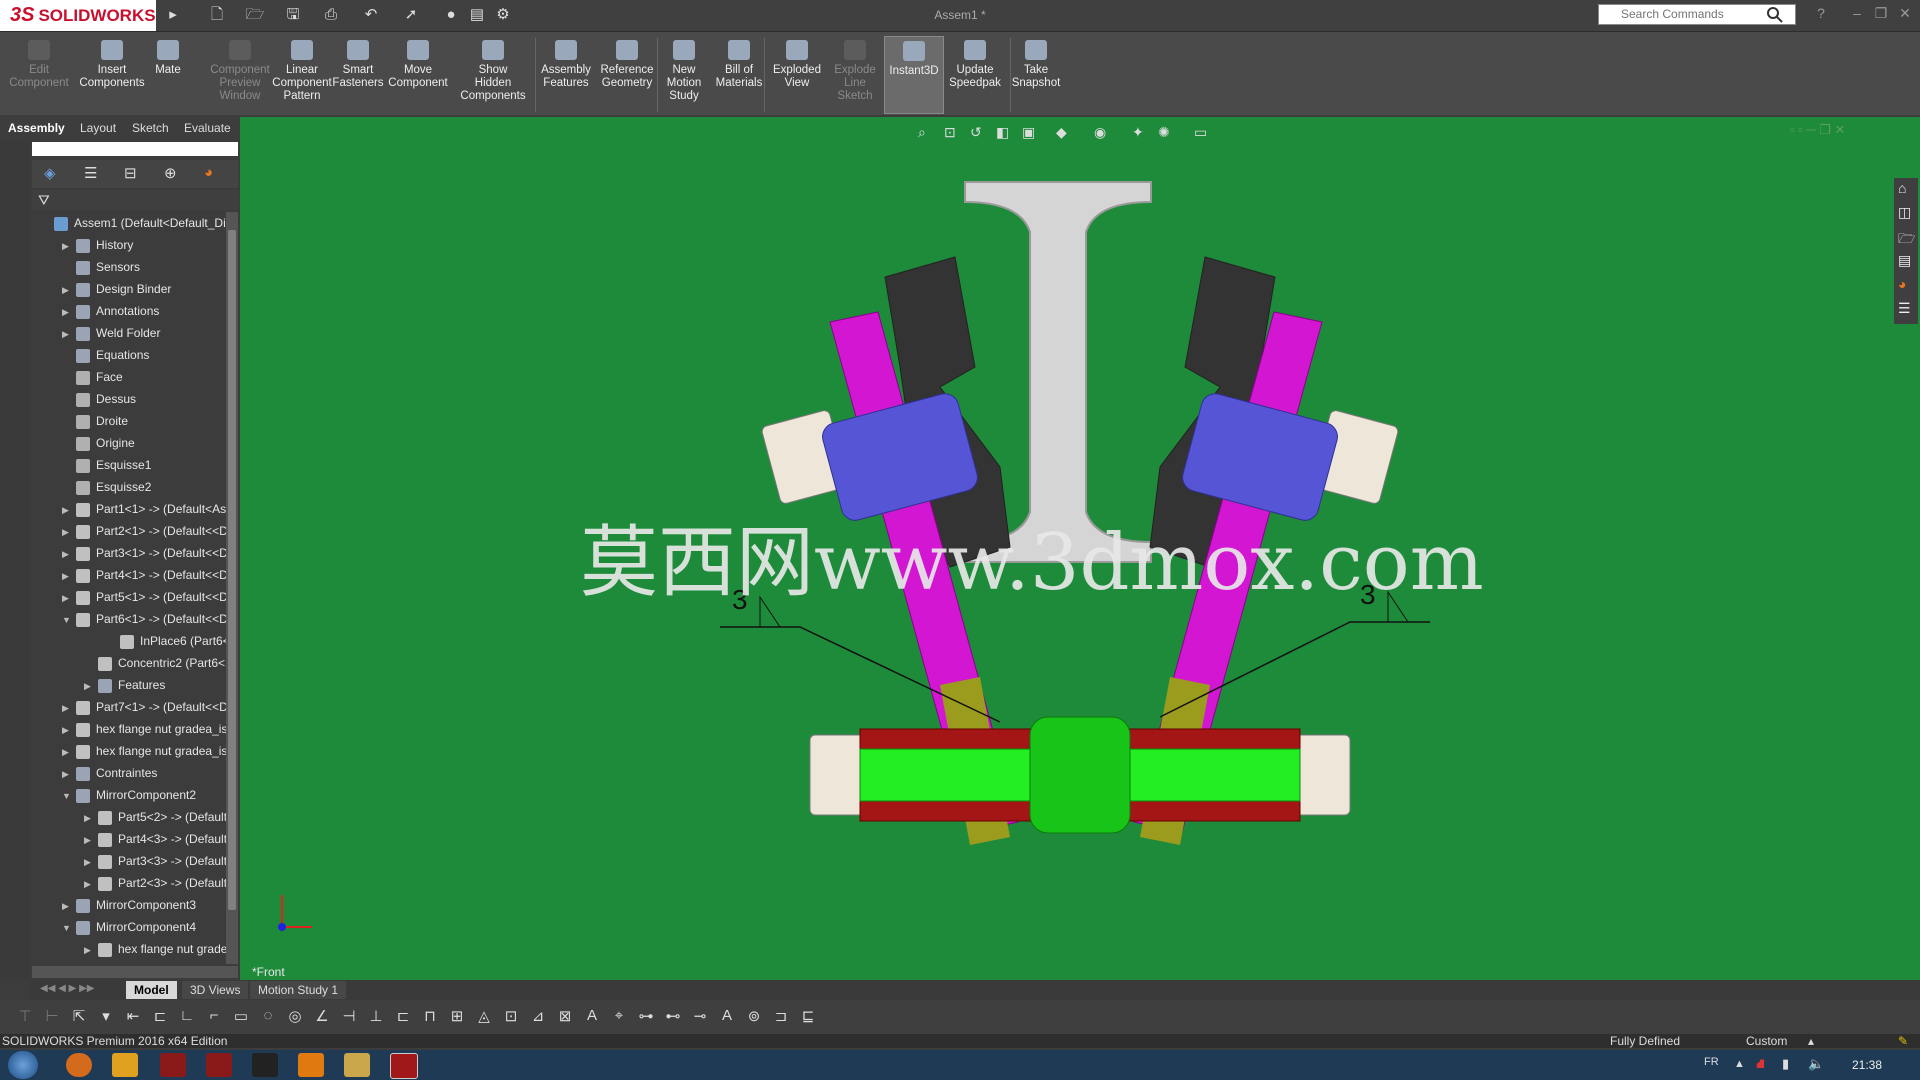 This screenshot has height=1080, width=1920. I want to click on sketch-tool-icon: ⊓, so click(430, 1016).